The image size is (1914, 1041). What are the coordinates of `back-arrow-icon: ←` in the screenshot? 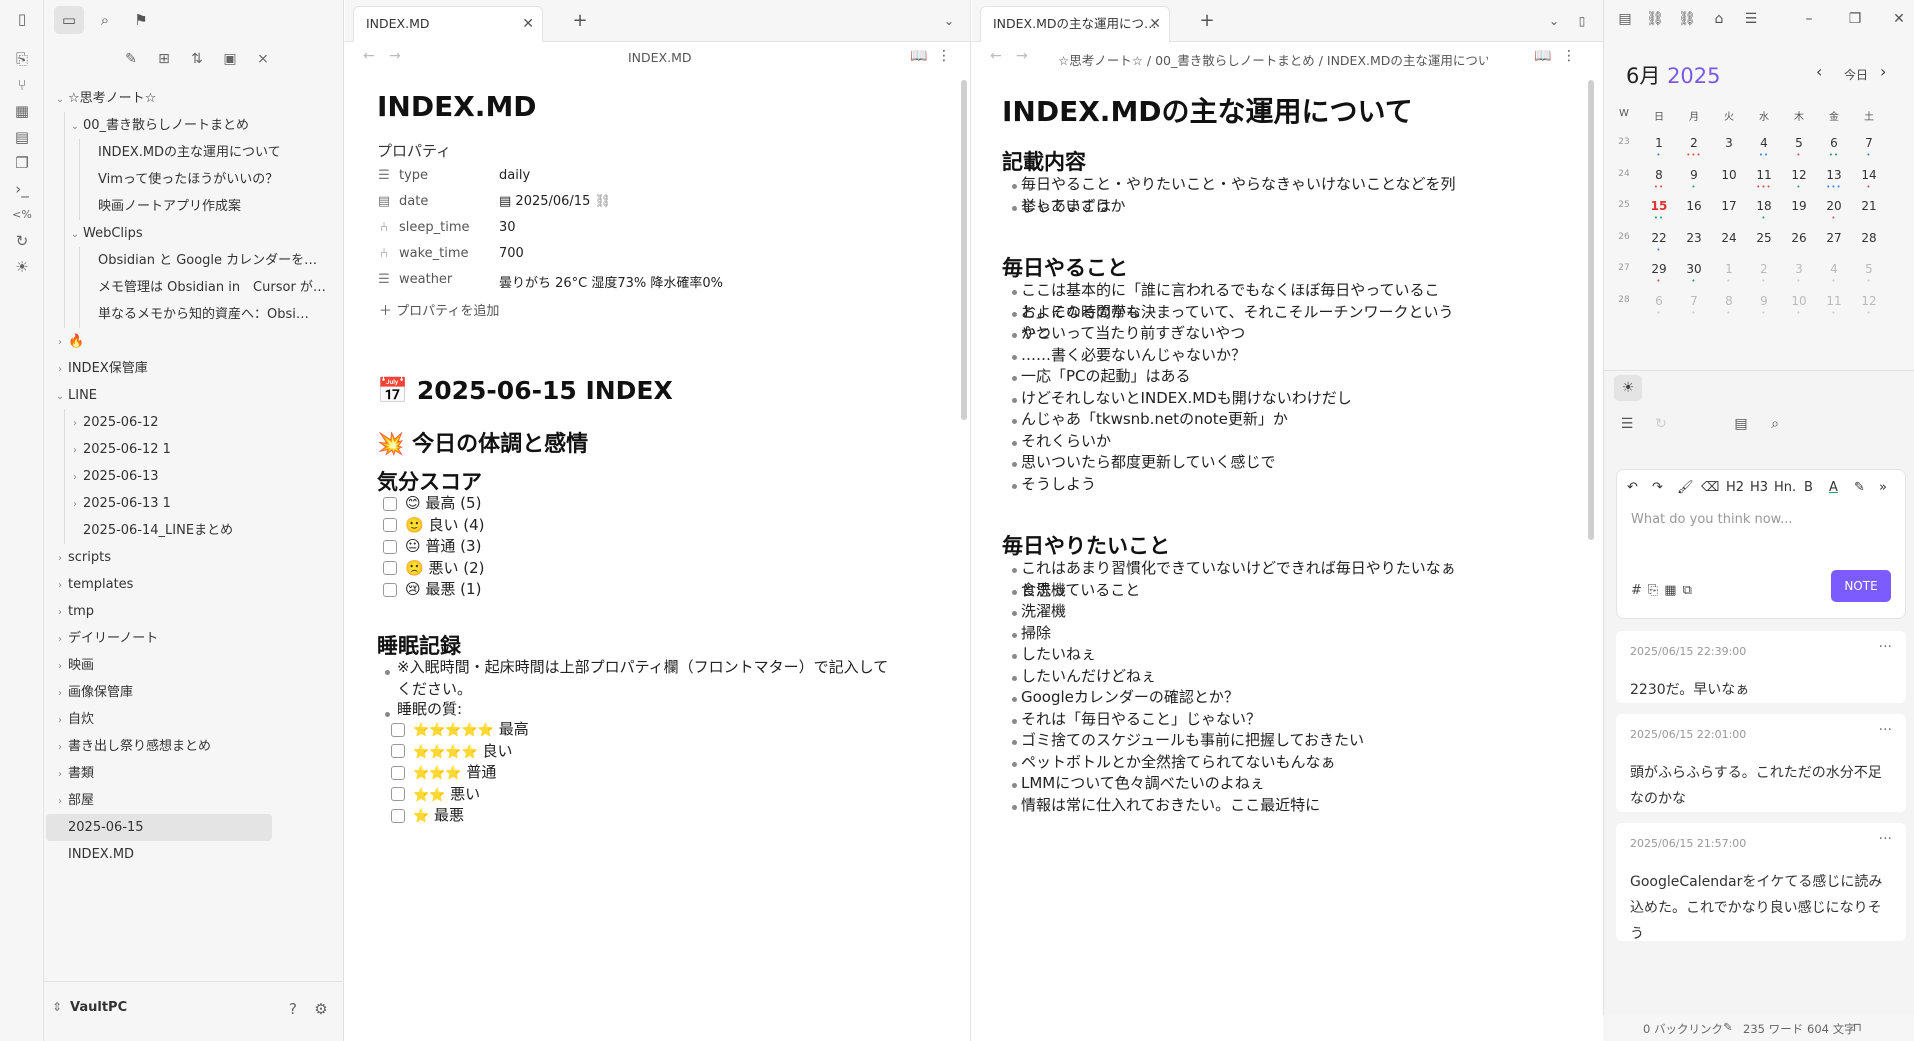 It's located at (996, 56).